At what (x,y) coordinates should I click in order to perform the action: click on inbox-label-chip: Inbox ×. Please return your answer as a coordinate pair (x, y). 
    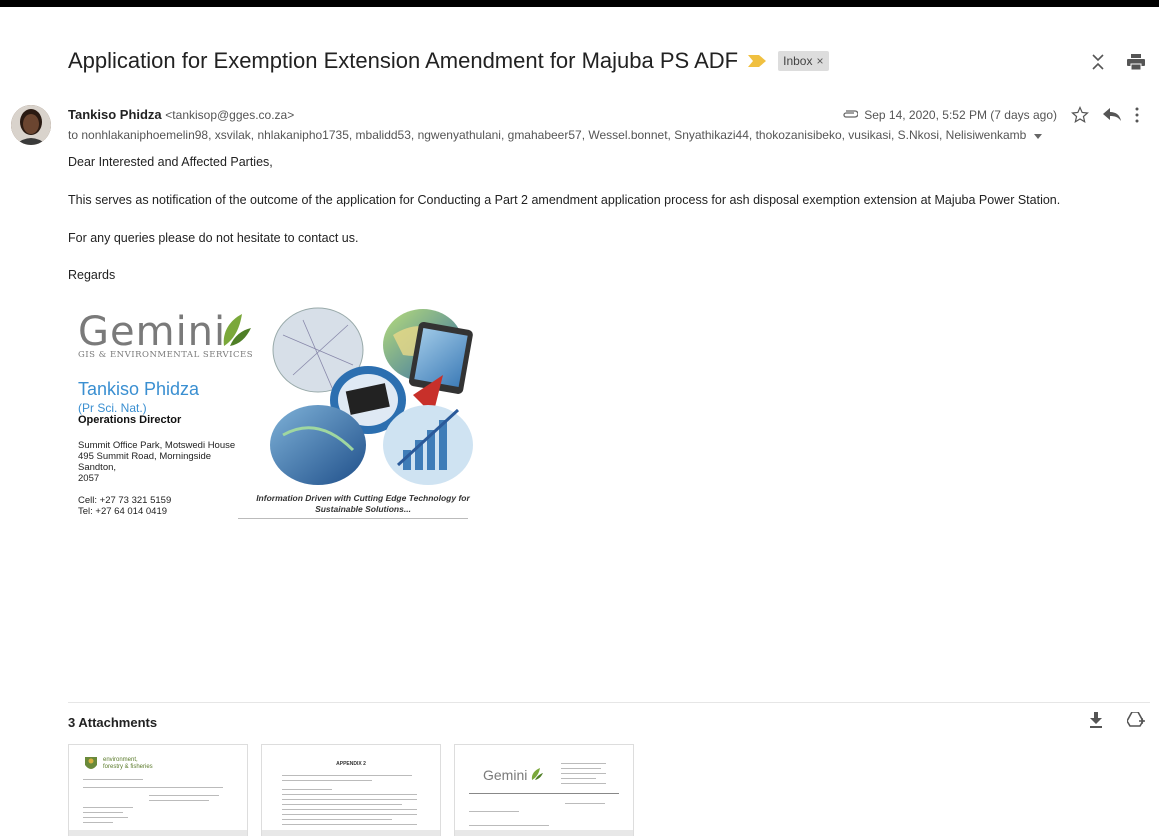
    Looking at the image, I should click on (803, 61).